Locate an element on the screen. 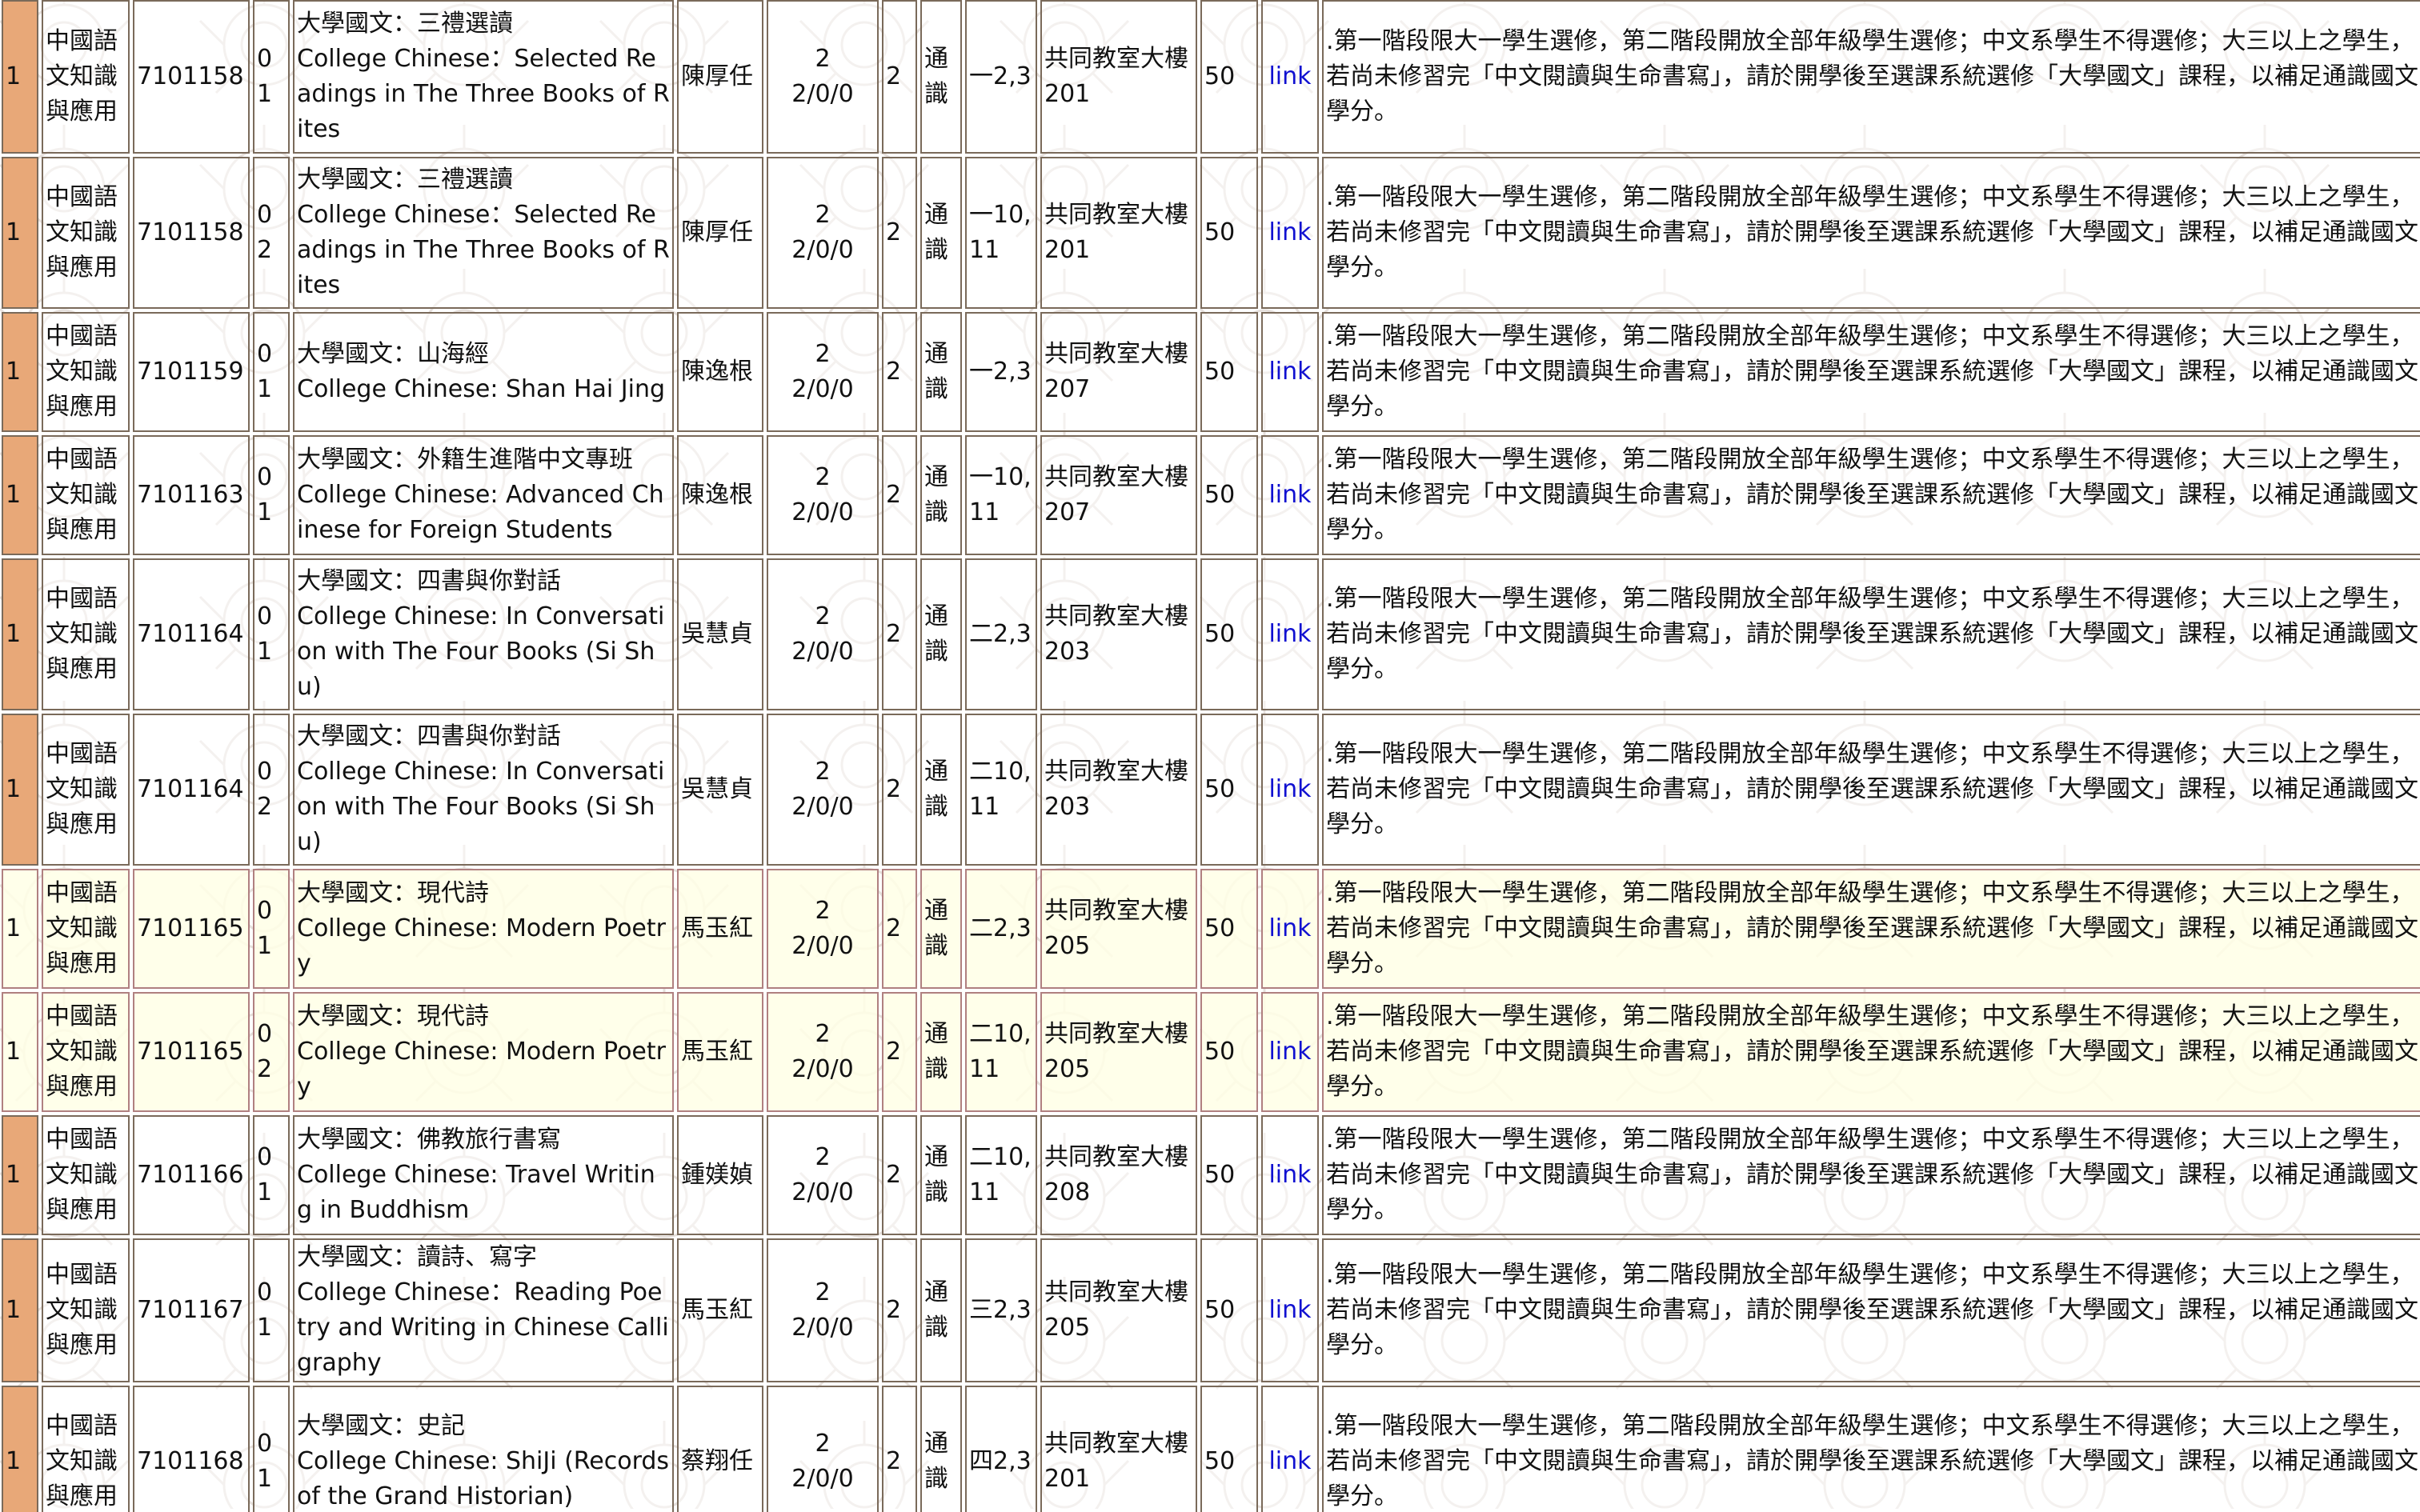 The width and height of the screenshot is (2420, 1512). course-time: 三2,3 is located at coordinates (1001, 1310).